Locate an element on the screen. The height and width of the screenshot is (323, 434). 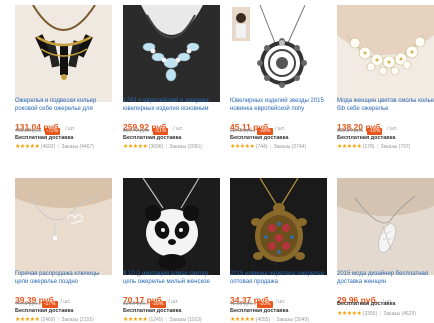
old-price: 83,54 руб. is located at coordinates (135, 304).